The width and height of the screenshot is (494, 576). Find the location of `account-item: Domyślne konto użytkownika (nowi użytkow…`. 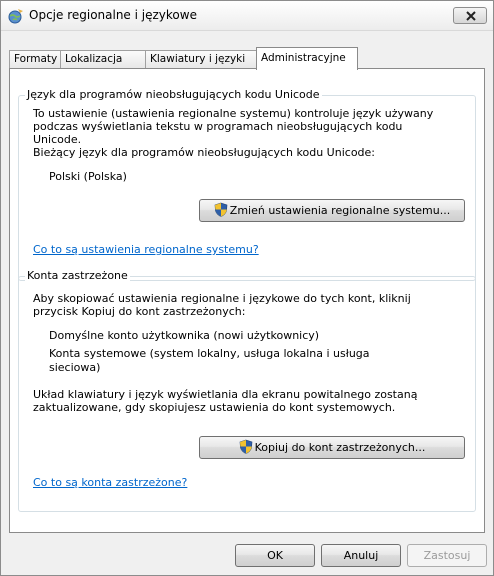

account-item: Domyślne konto użytkownika (nowi użytkow… is located at coordinates (184, 335).